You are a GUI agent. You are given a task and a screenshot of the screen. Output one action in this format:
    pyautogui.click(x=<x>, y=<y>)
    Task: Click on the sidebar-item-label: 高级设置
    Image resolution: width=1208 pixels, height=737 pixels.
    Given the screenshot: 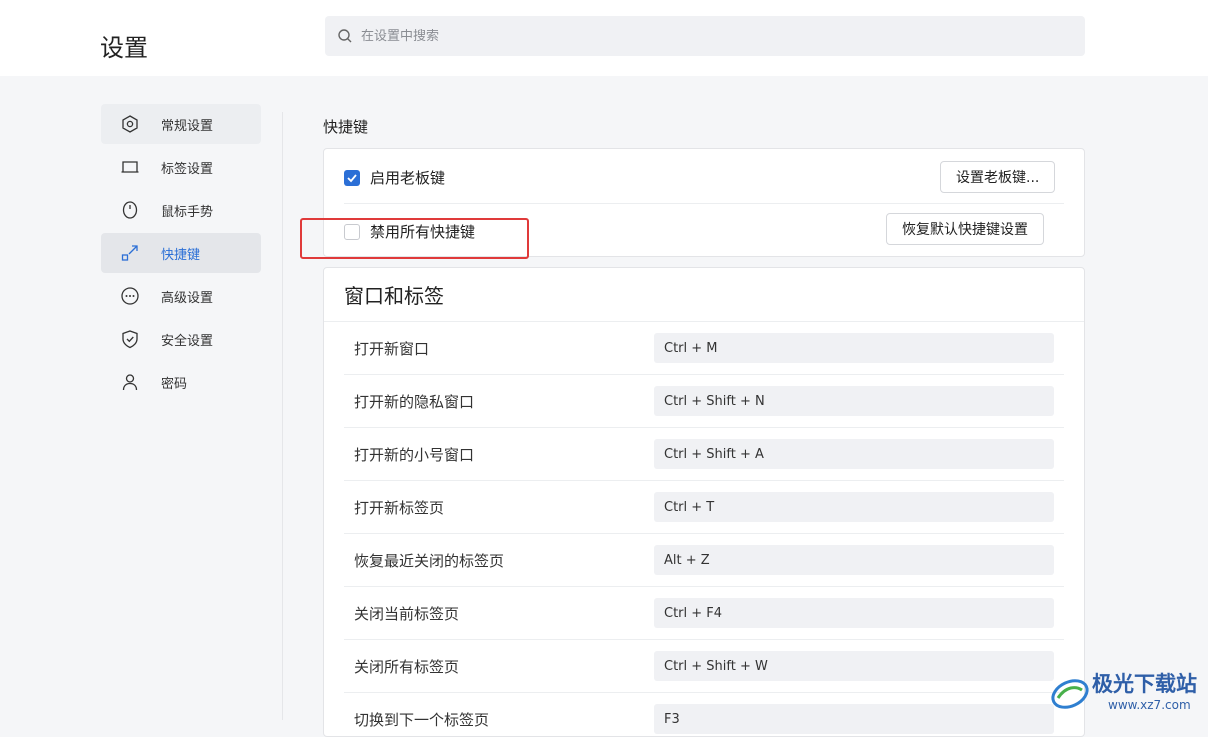 What is the action you would take?
    pyautogui.click(x=187, y=298)
    